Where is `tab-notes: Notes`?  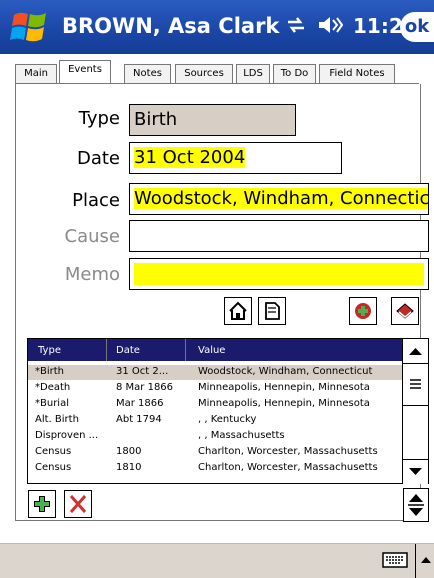
tab-notes: Notes is located at coordinates (147, 73).